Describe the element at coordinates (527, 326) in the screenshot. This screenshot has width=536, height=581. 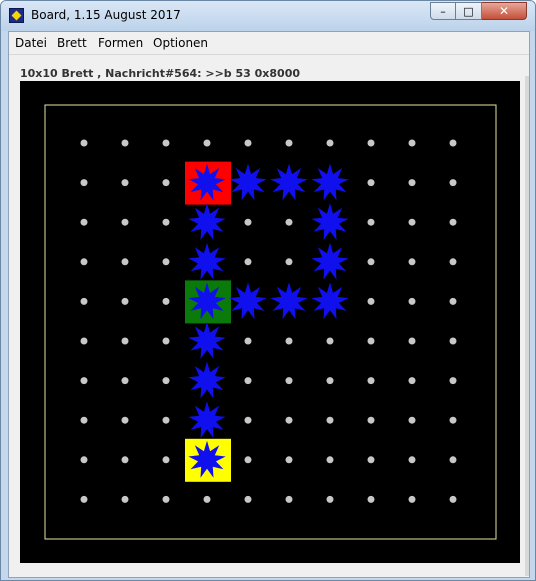
I see `vertical-scrollbar` at that location.